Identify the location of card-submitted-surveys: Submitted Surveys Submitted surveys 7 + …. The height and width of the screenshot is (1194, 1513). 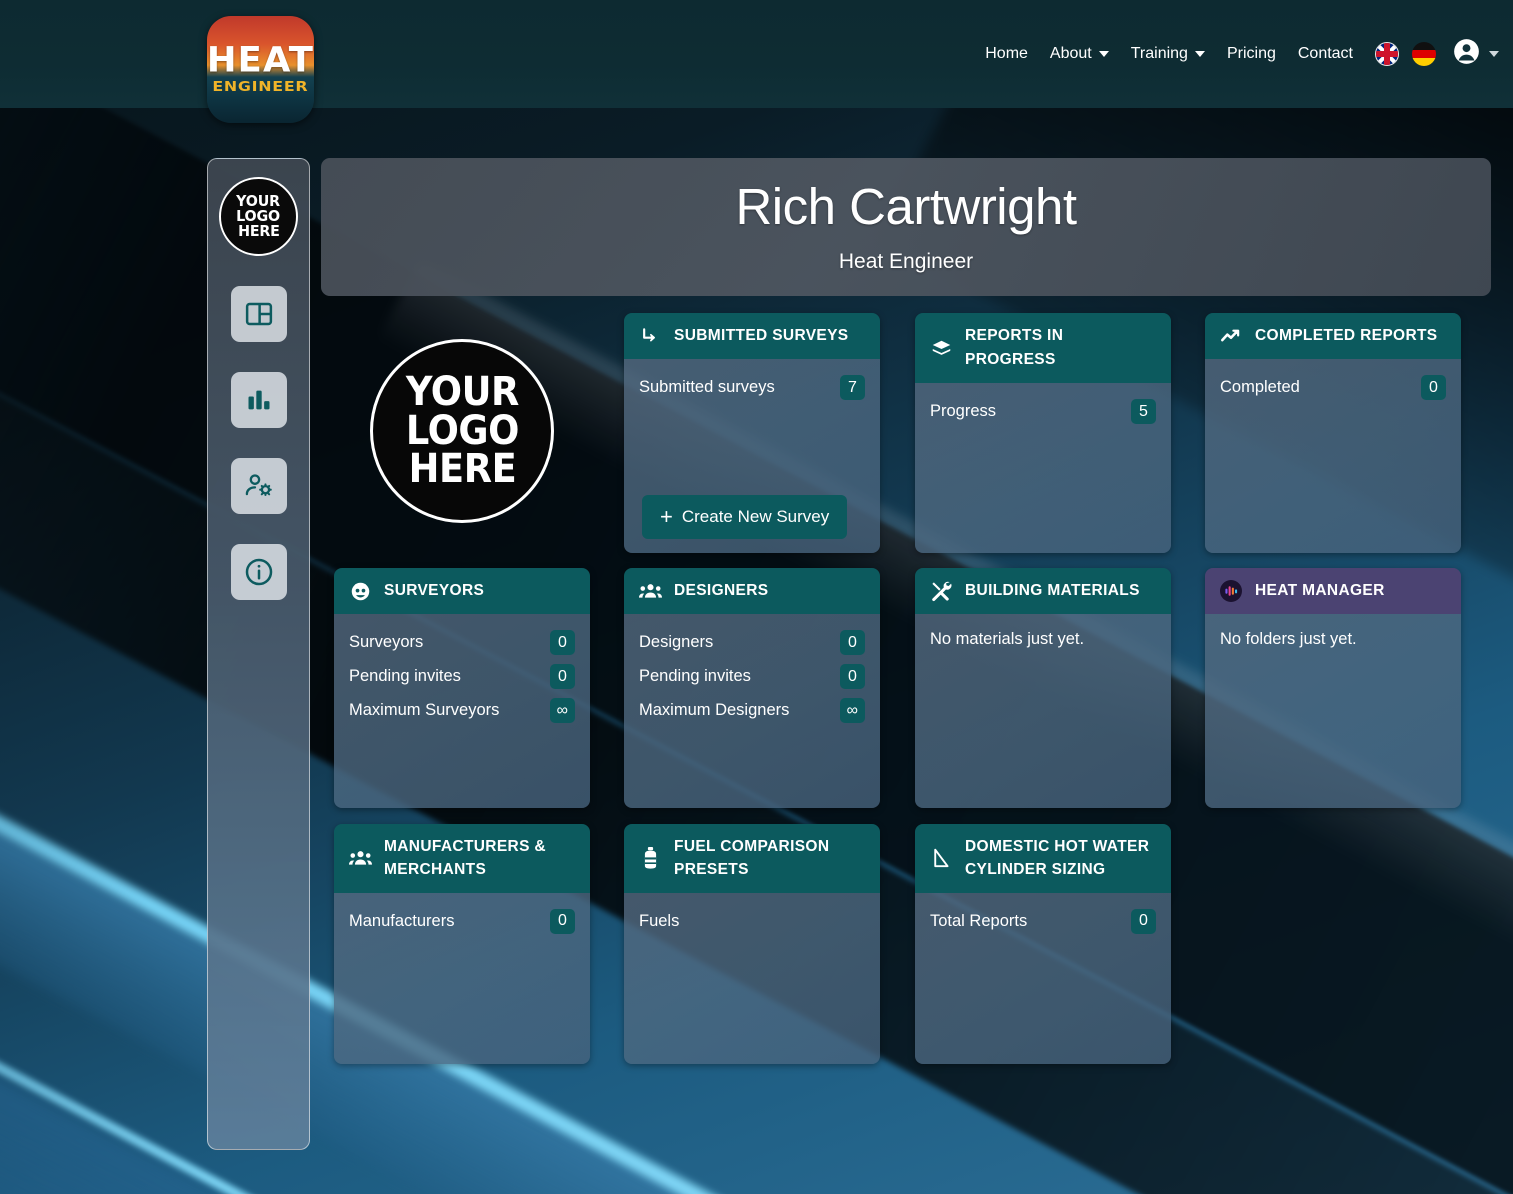
(752, 433).